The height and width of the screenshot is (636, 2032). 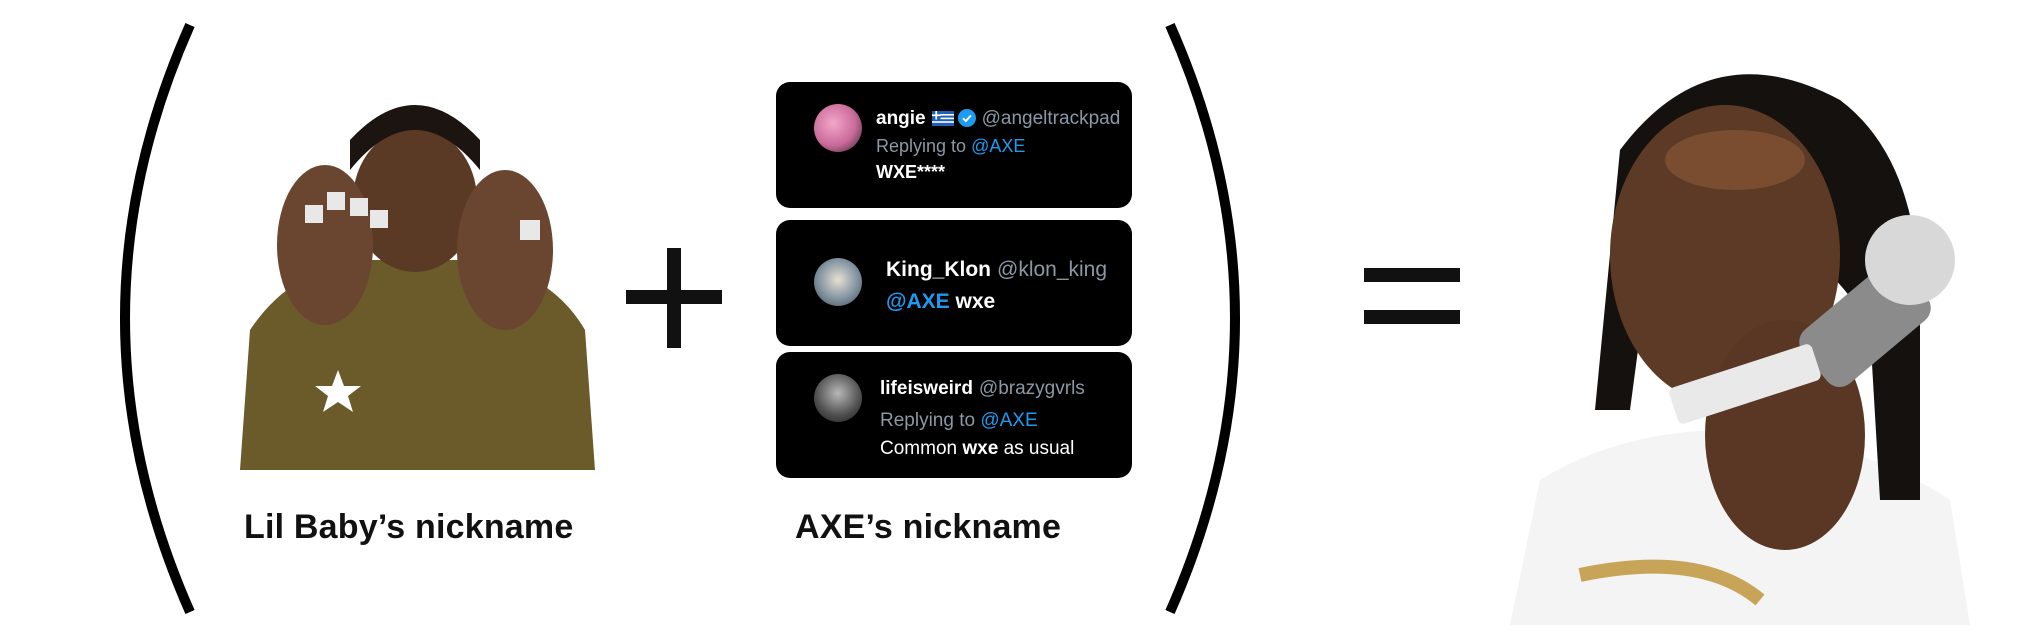 I want to click on tweet-header: angie @angeltrackpad, so click(x=998, y=119).